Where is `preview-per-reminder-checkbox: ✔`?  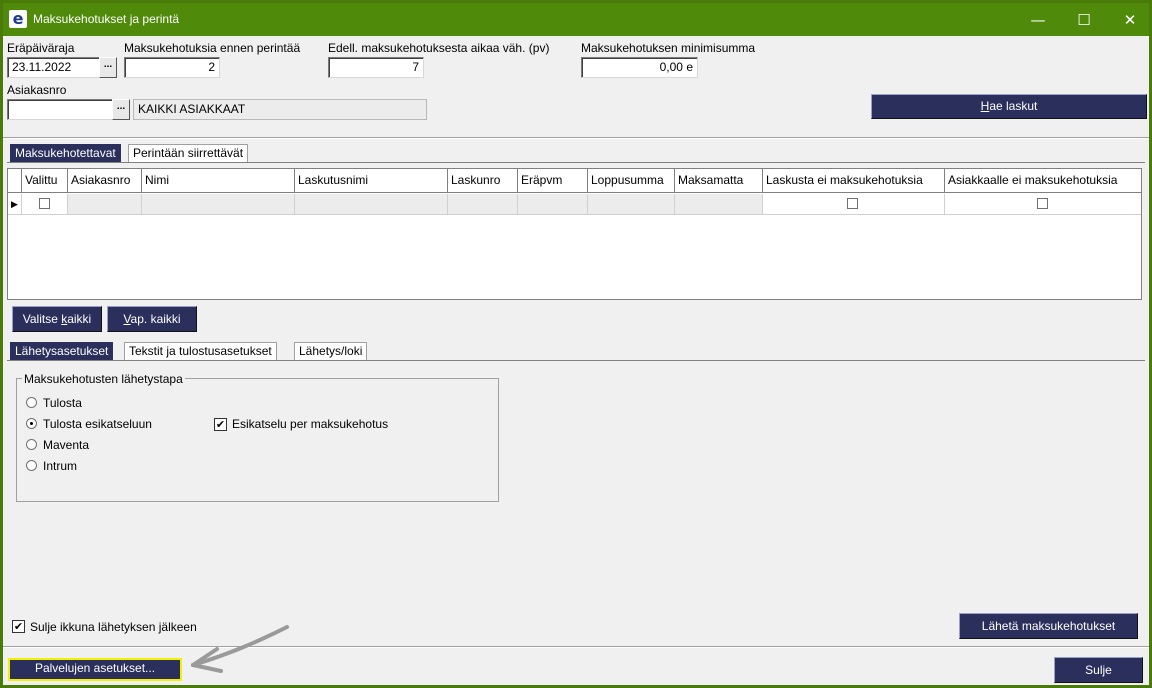
preview-per-reminder-checkbox: ✔ is located at coordinates (220, 424).